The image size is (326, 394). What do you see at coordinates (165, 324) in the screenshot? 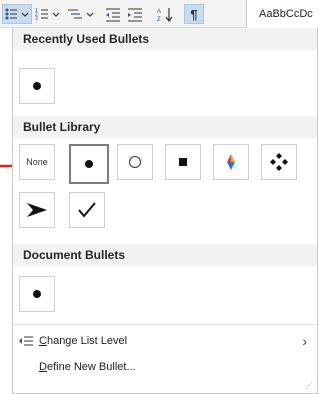
I see `menu-divider` at bounding box center [165, 324].